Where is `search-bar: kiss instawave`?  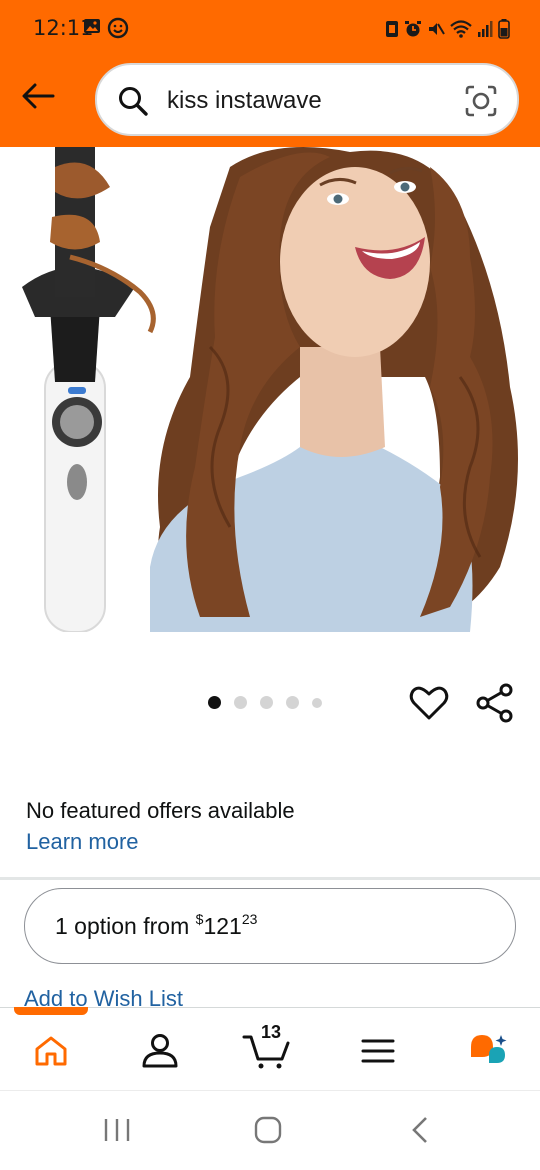
search-bar: kiss instawave is located at coordinates (307, 99).